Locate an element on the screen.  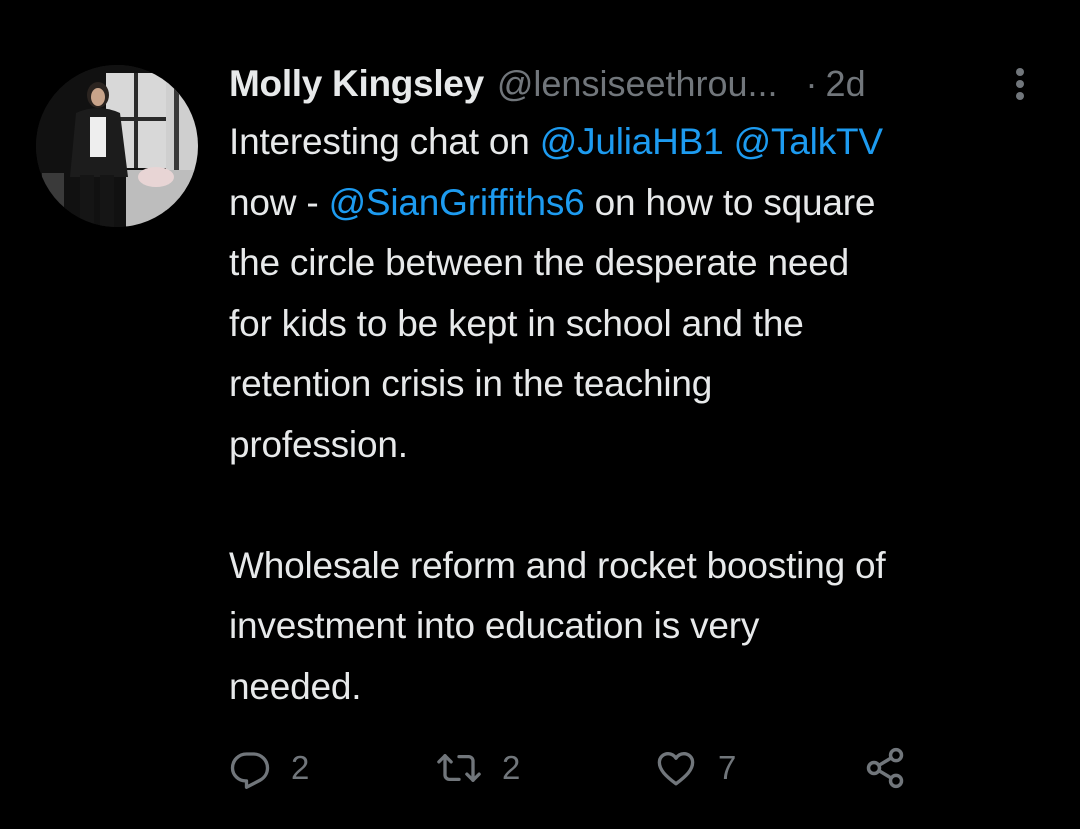
heart-icon is located at coordinates (676, 768).